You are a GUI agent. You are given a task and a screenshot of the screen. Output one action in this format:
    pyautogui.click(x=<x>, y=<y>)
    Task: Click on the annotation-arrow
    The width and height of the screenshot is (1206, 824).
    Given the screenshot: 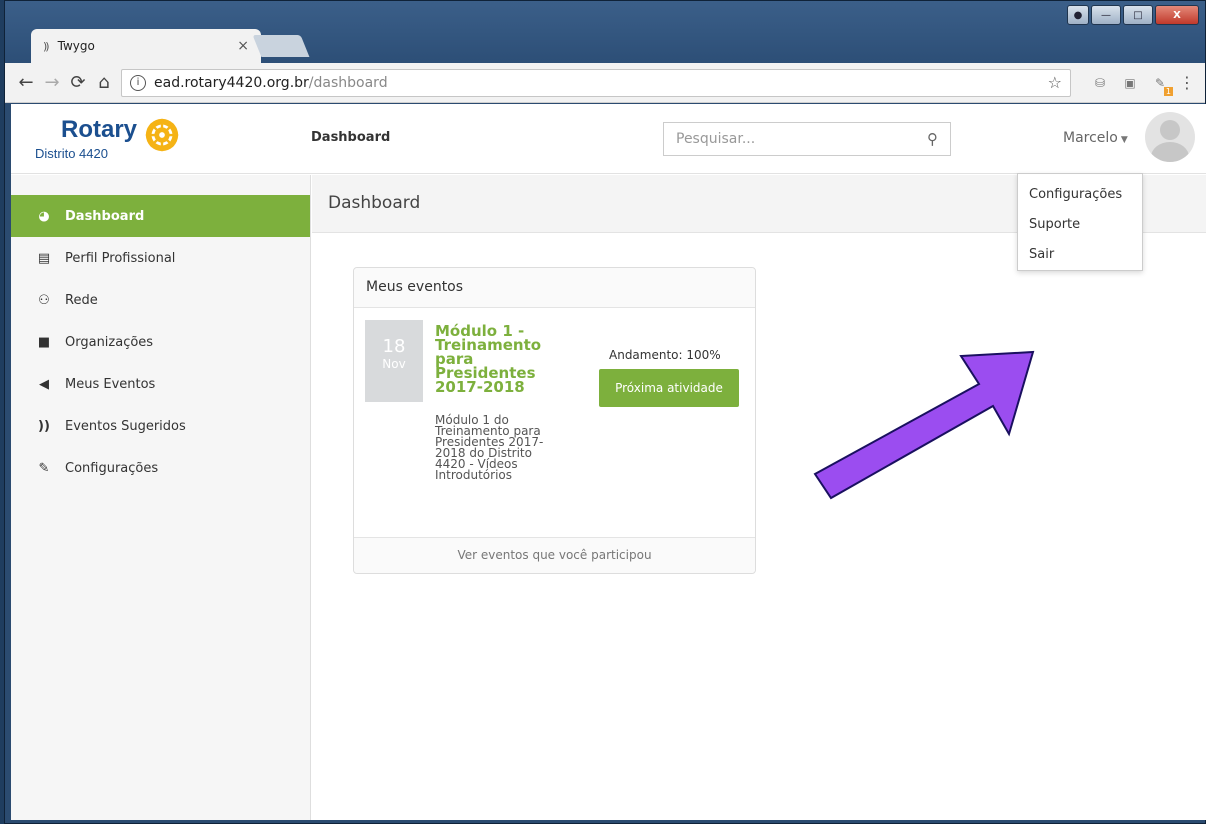 What is the action you would take?
    pyautogui.click(x=924, y=425)
    